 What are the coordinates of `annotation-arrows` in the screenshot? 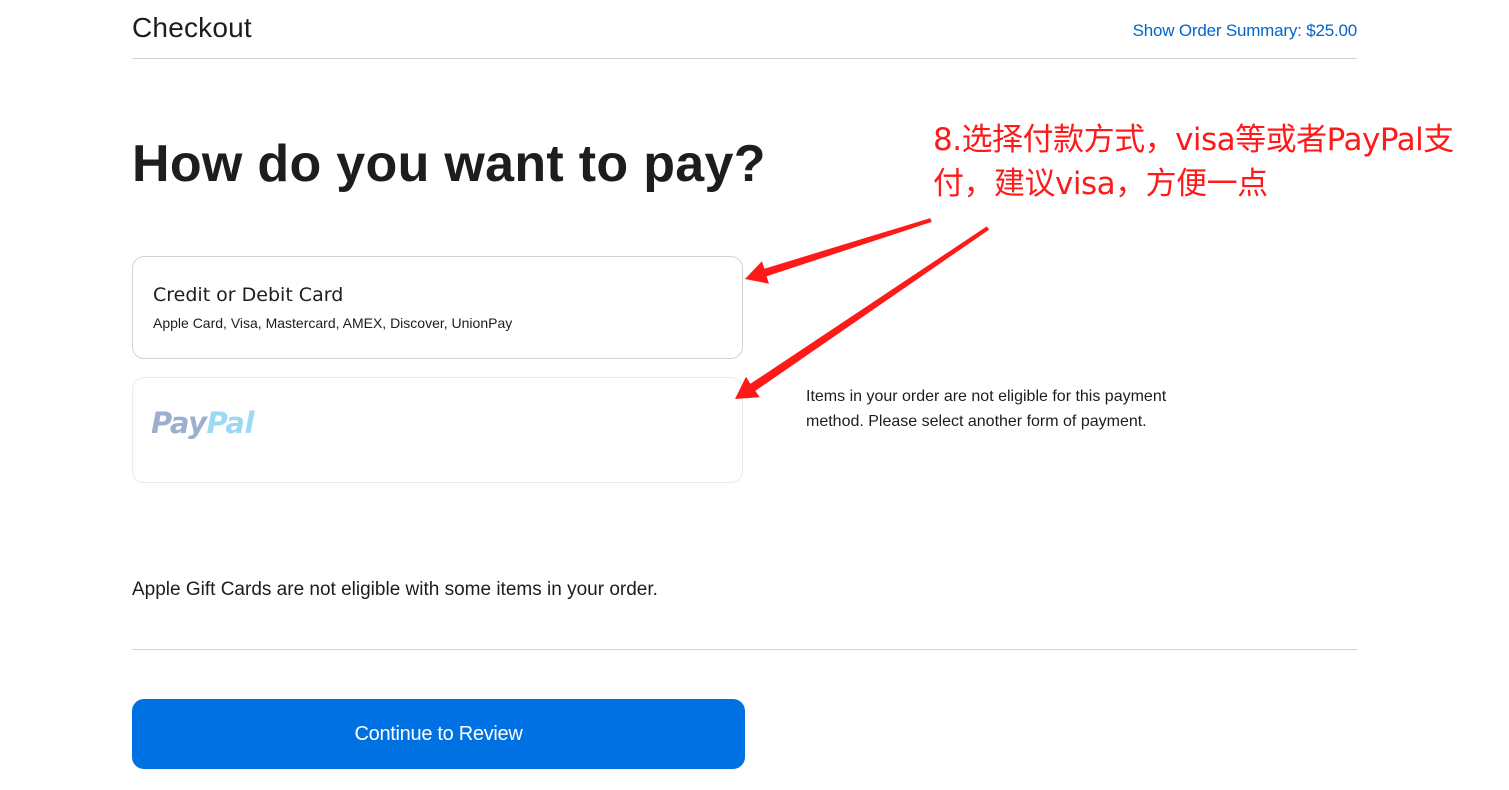 It's located at (862, 308).